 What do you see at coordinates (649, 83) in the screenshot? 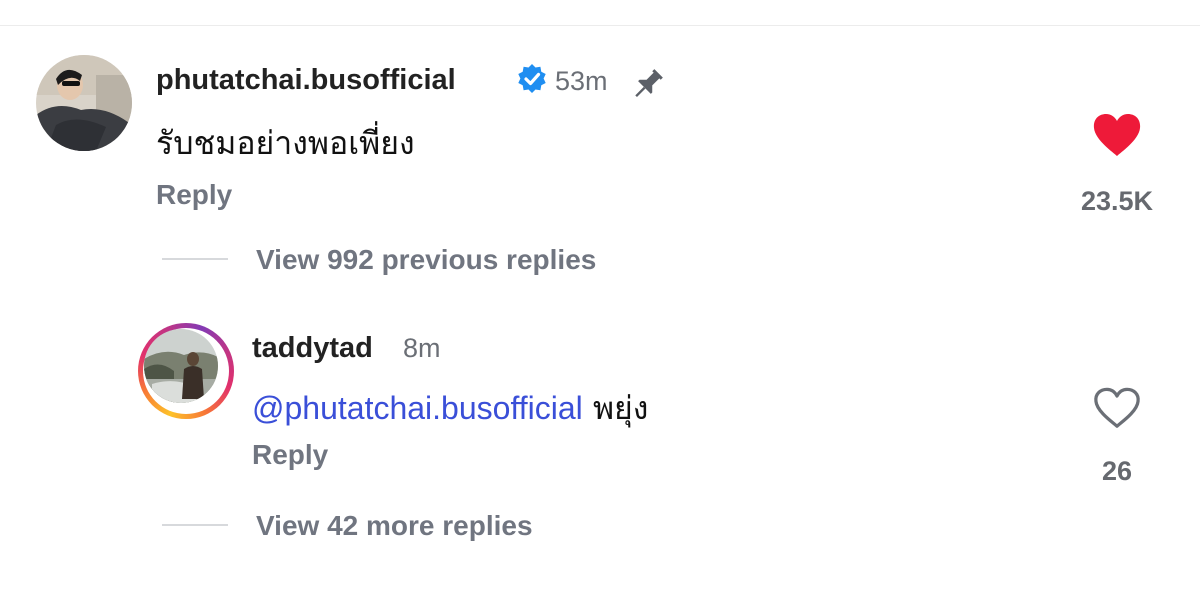
I see `pin-icon` at bounding box center [649, 83].